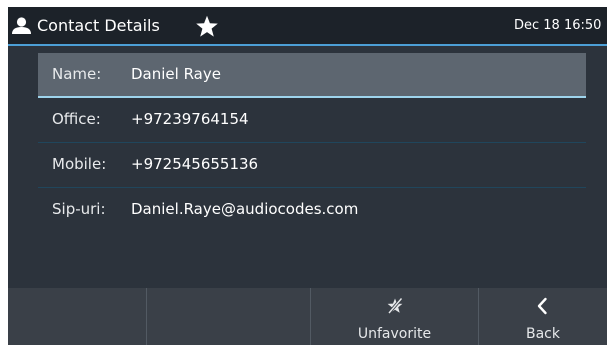 The height and width of the screenshot is (345, 607). Describe the element at coordinates (394, 334) in the screenshot. I see `unfavorite-label: Unfavorite` at that location.